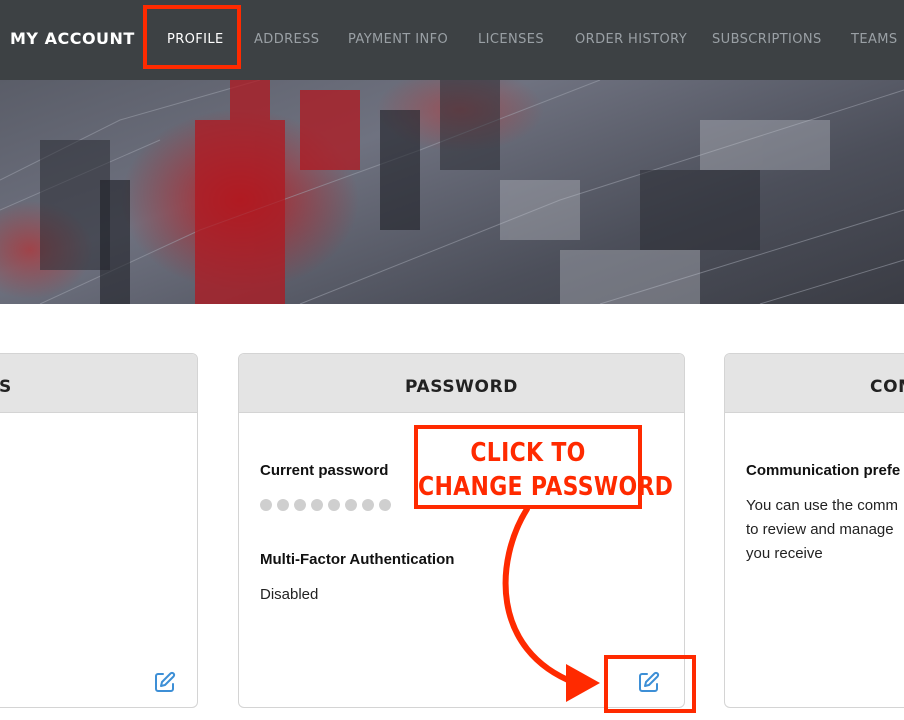 This screenshot has height=720, width=904. I want to click on card-left-title: S, so click(6, 387).